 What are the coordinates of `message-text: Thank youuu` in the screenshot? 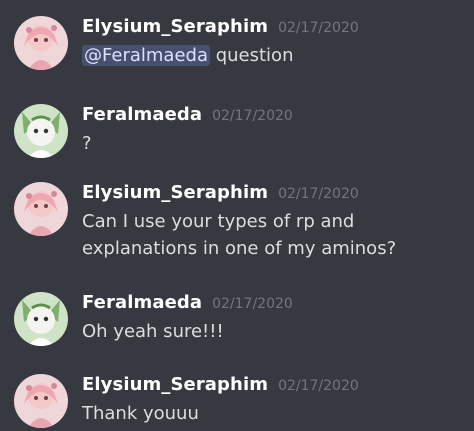 It's located at (140, 413).